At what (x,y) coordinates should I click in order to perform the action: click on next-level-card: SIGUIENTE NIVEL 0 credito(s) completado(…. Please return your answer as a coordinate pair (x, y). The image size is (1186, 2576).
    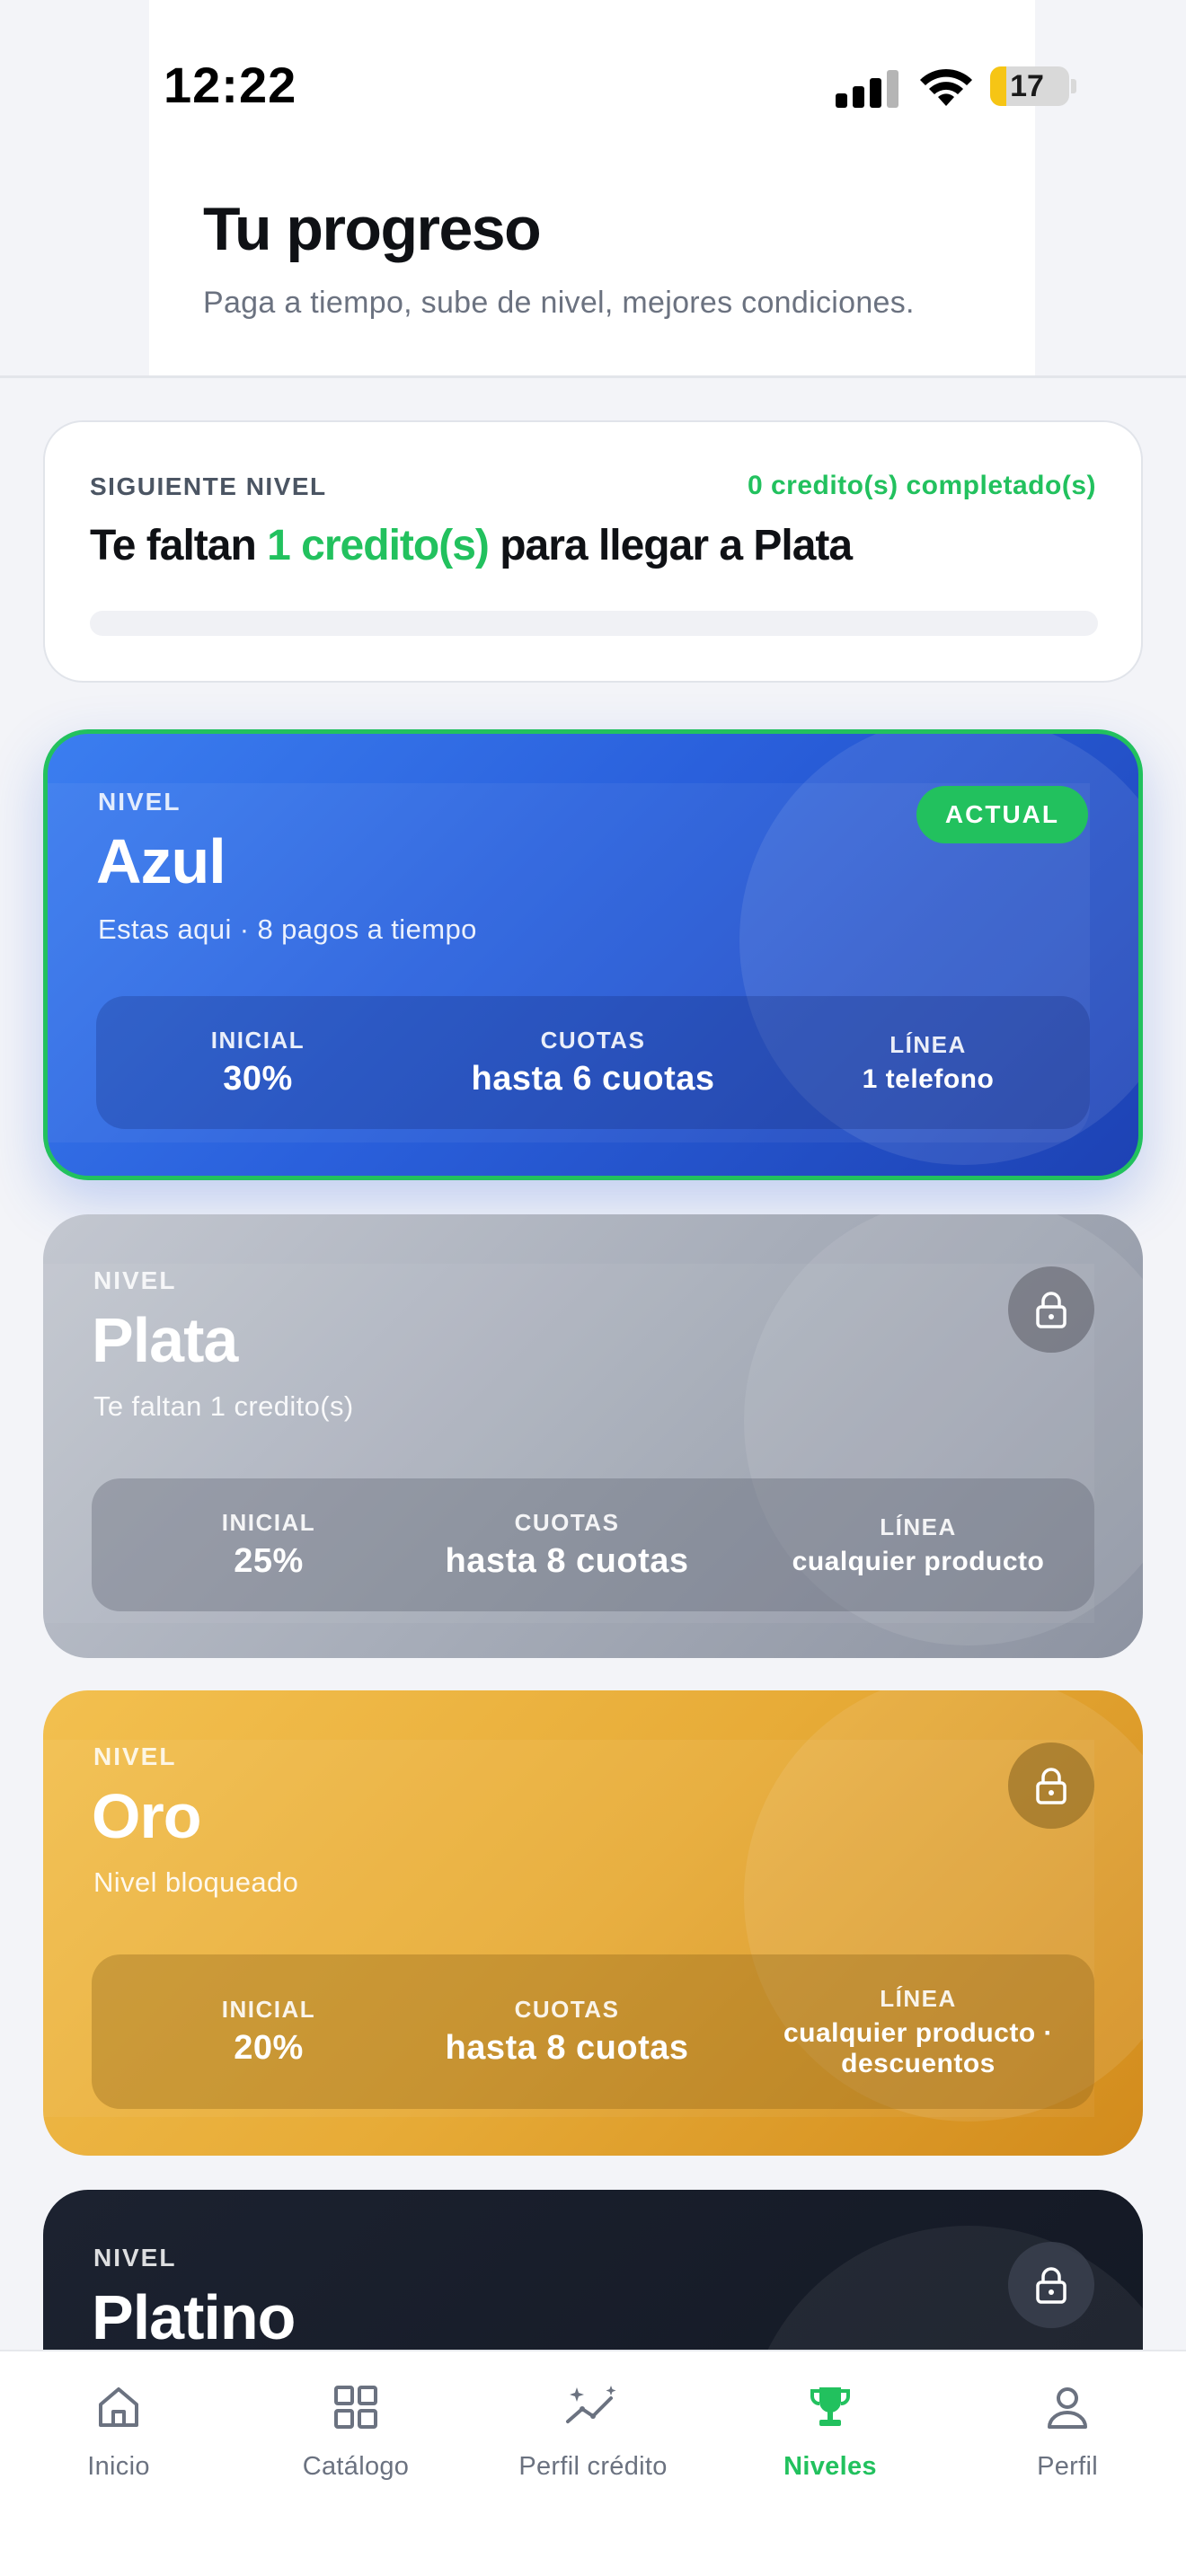
    Looking at the image, I should click on (593, 551).